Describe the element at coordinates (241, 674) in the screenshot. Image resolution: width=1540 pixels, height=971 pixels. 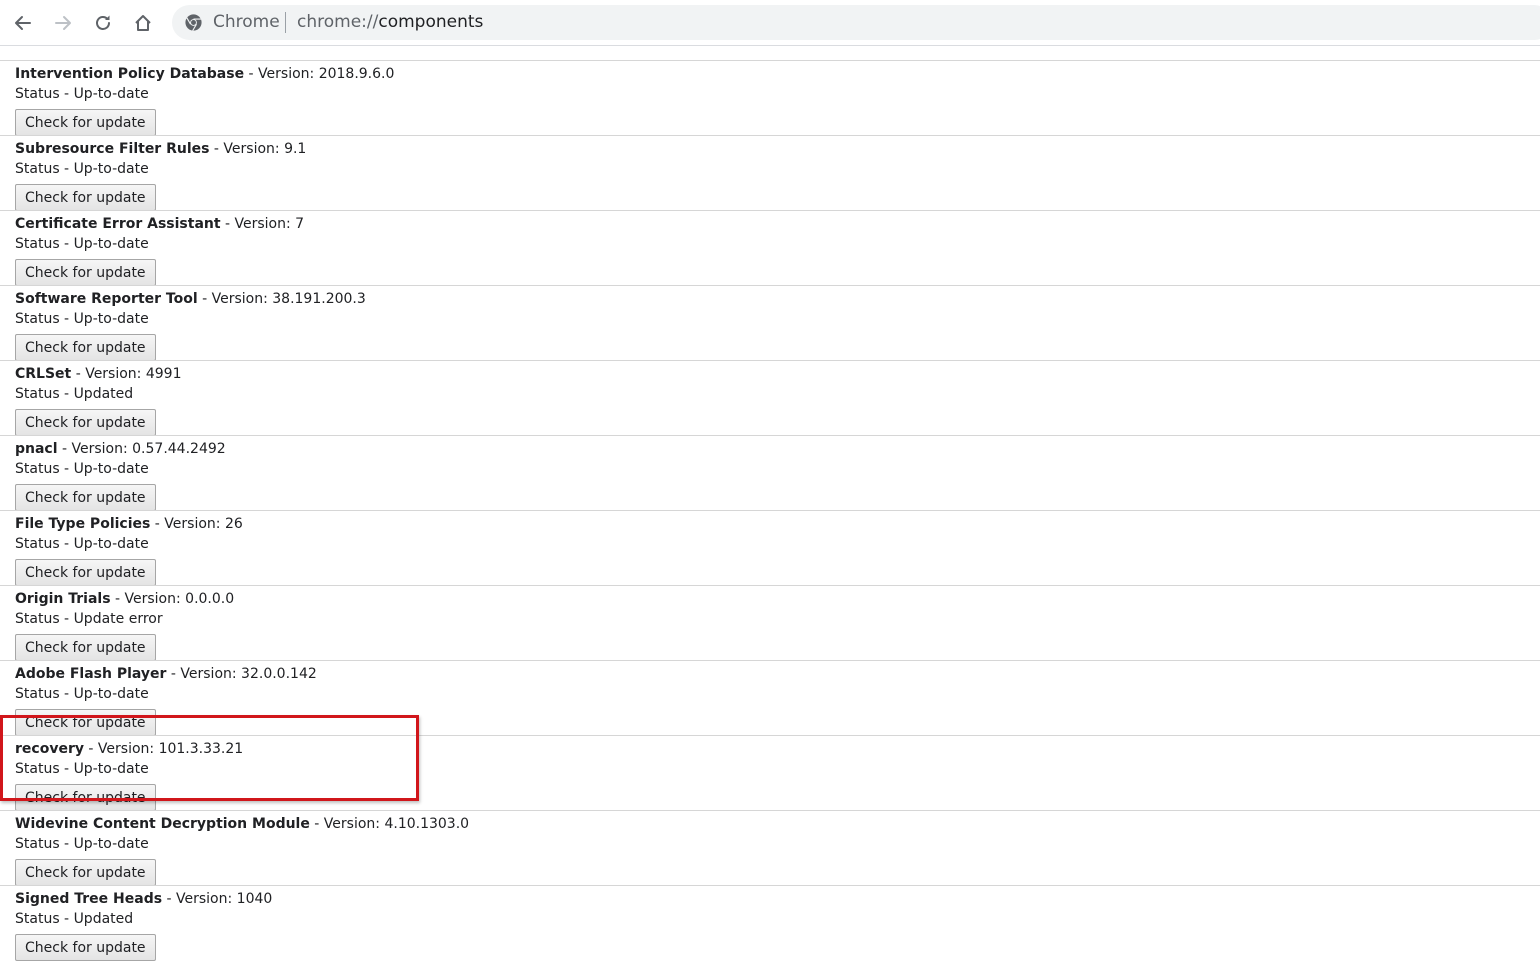
I see `component-version: - Version: 32.0.0.142` at that location.